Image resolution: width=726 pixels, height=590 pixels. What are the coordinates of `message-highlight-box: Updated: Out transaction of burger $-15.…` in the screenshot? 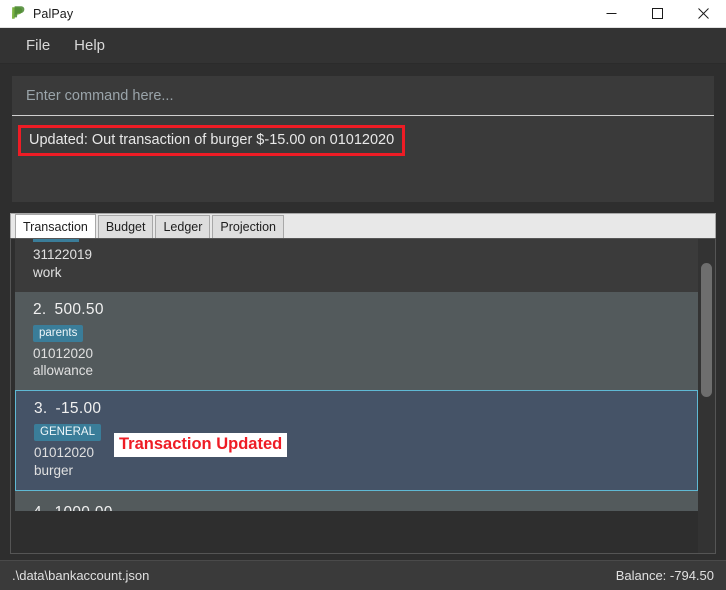 It's located at (212, 140).